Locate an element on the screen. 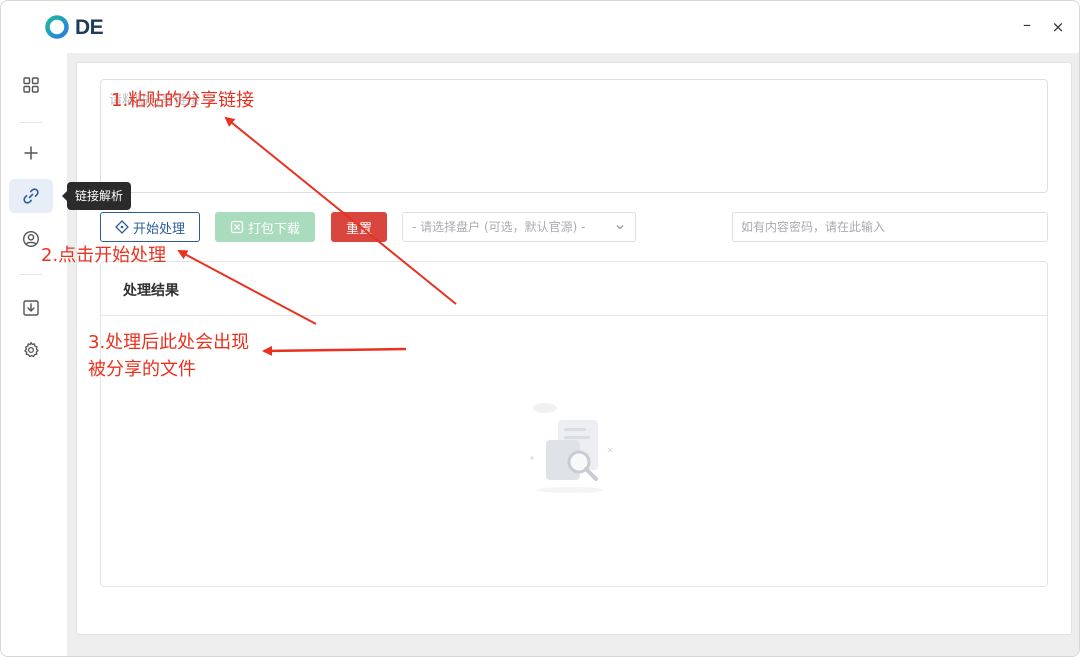 The image size is (1080, 657). sidebar-item-settings is located at coordinates (31, 350).